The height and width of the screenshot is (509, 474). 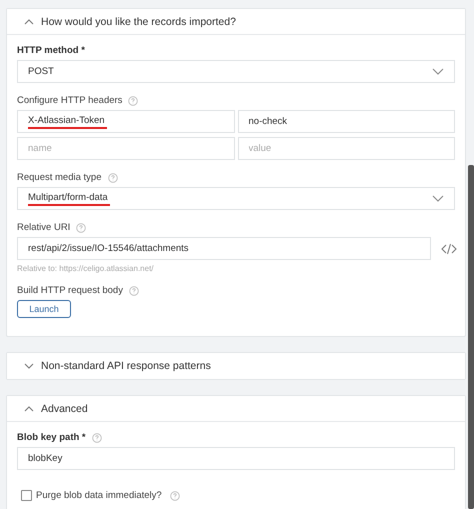 I want to click on section-header: How would you like the records imported?, so click(x=236, y=22).